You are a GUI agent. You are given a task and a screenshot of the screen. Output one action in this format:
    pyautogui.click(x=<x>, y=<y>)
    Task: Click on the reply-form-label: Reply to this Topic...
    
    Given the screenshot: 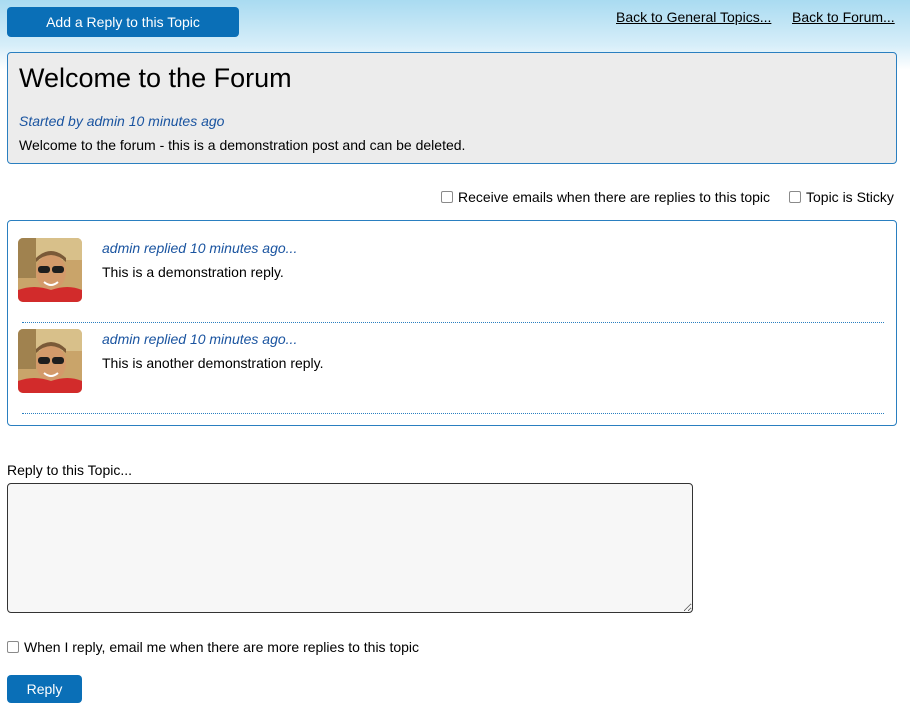 What is the action you would take?
    pyautogui.click(x=70, y=470)
    